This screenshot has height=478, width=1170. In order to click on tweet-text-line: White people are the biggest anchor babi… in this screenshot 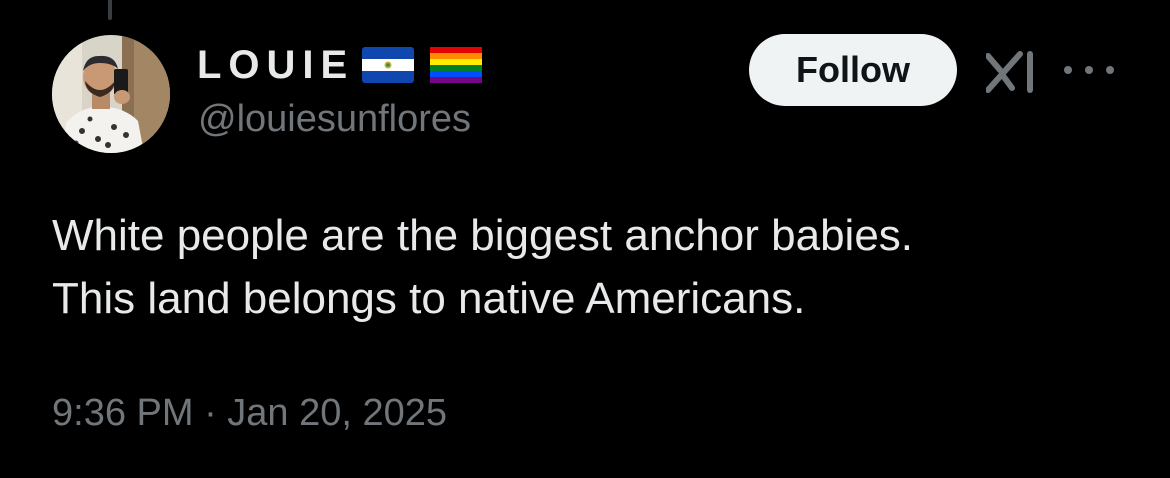, I will do `click(483, 235)`.